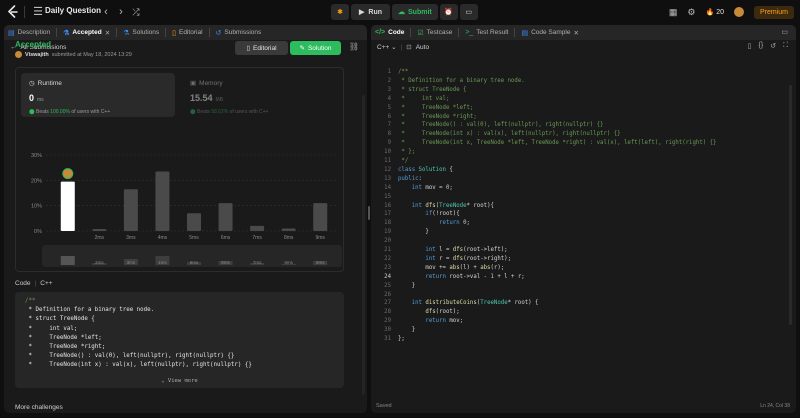 The height and width of the screenshot is (418, 800). I want to click on code-line: * int val;, so click(423, 99).